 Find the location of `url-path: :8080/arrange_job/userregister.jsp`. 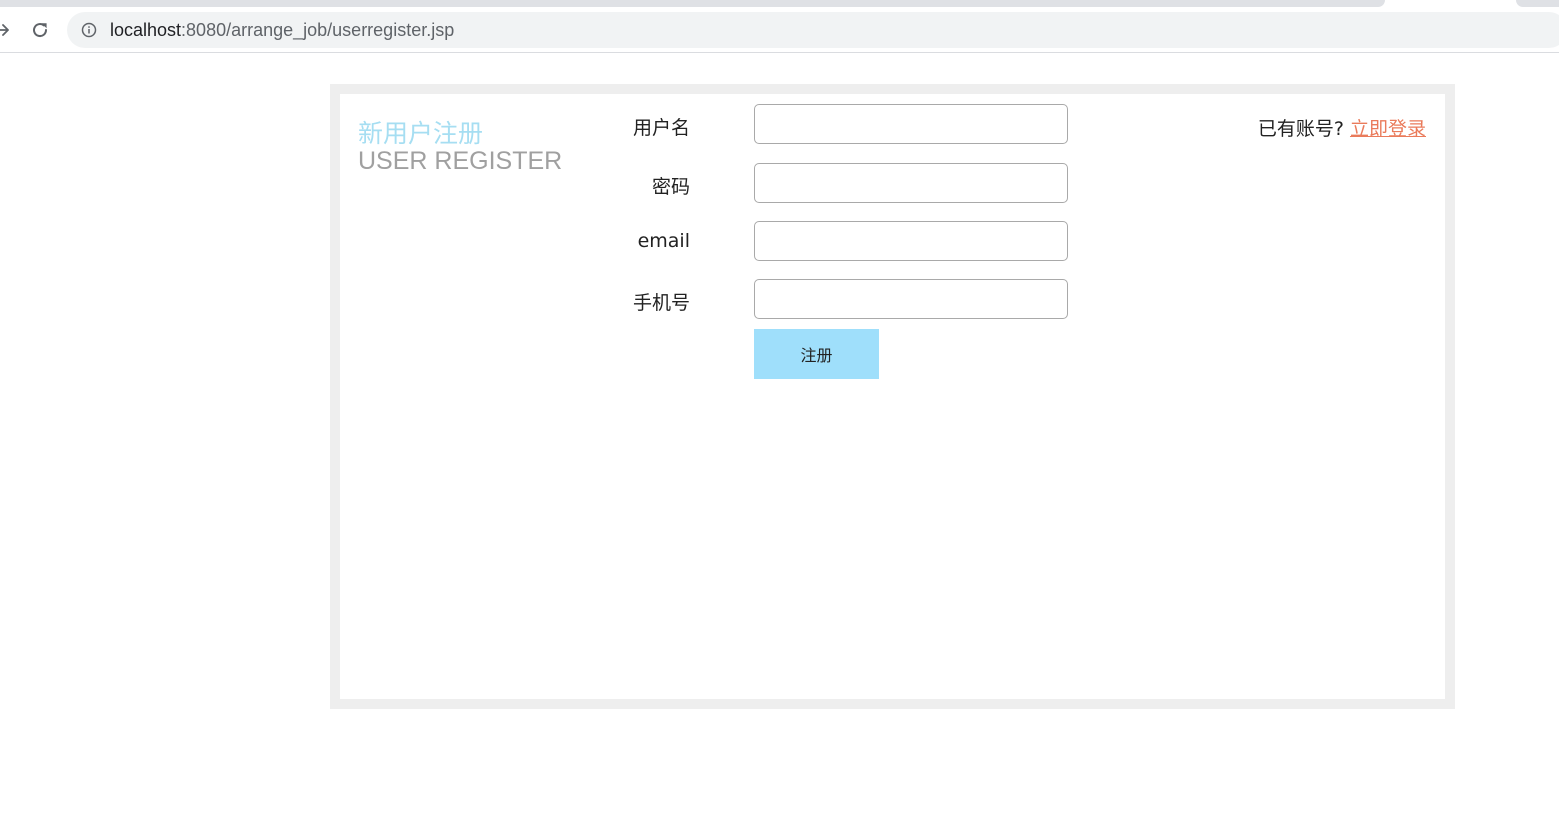

url-path: :8080/arrange_job/userregister.jsp is located at coordinates (318, 30).